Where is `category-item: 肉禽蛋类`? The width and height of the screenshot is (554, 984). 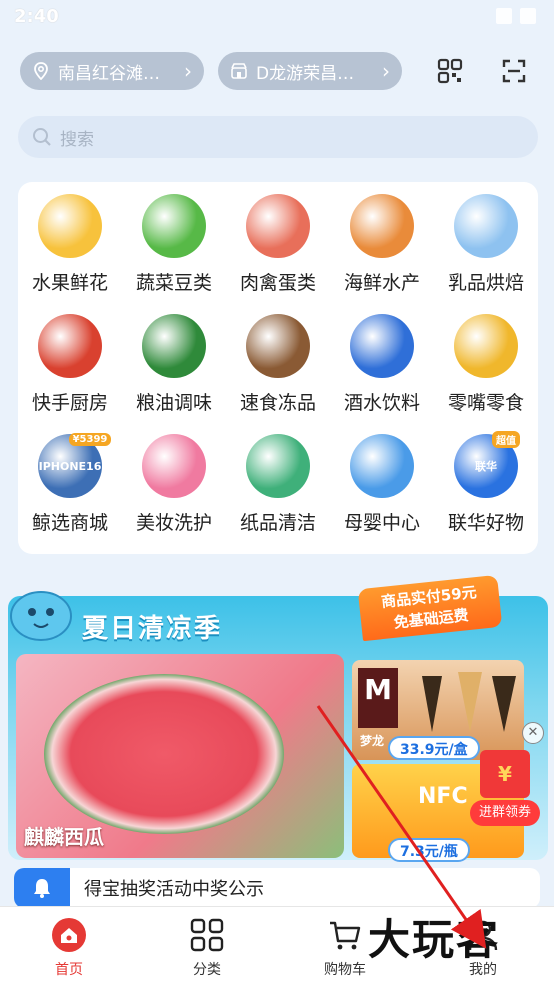 category-item: 肉禽蛋类 is located at coordinates (278, 242).